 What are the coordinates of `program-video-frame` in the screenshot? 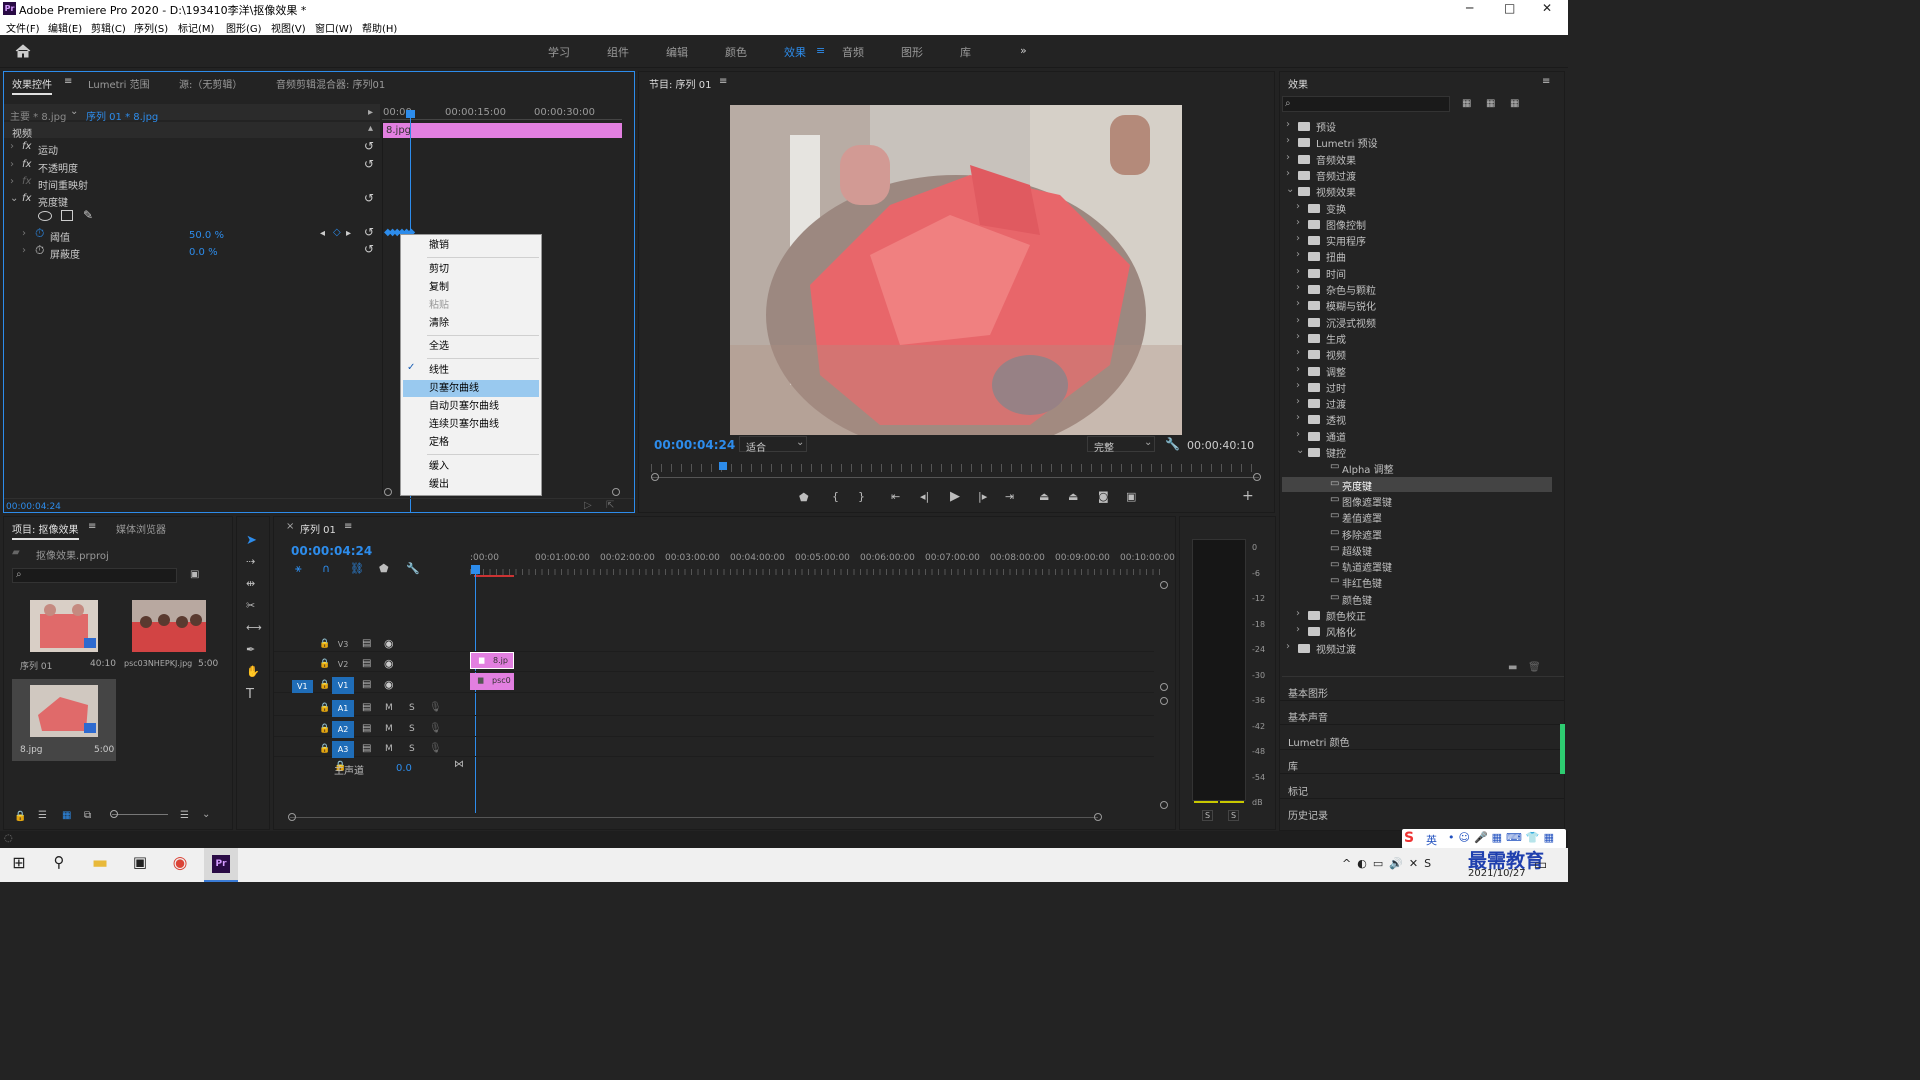 It's located at (956, 270).